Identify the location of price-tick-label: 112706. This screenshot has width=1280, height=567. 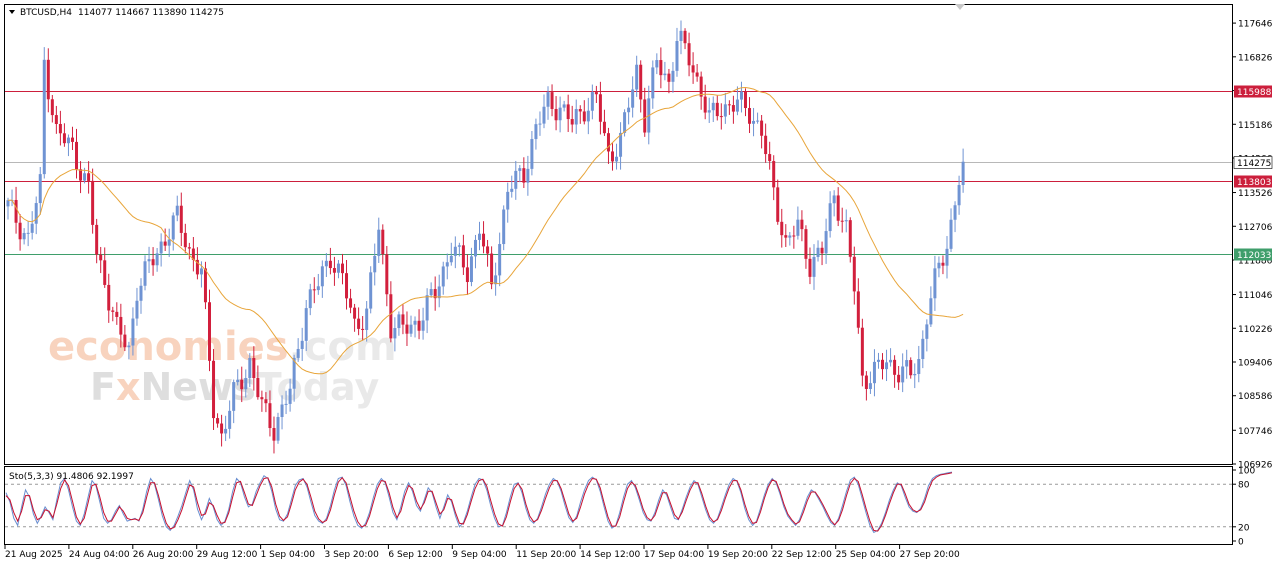
(1255, 228).